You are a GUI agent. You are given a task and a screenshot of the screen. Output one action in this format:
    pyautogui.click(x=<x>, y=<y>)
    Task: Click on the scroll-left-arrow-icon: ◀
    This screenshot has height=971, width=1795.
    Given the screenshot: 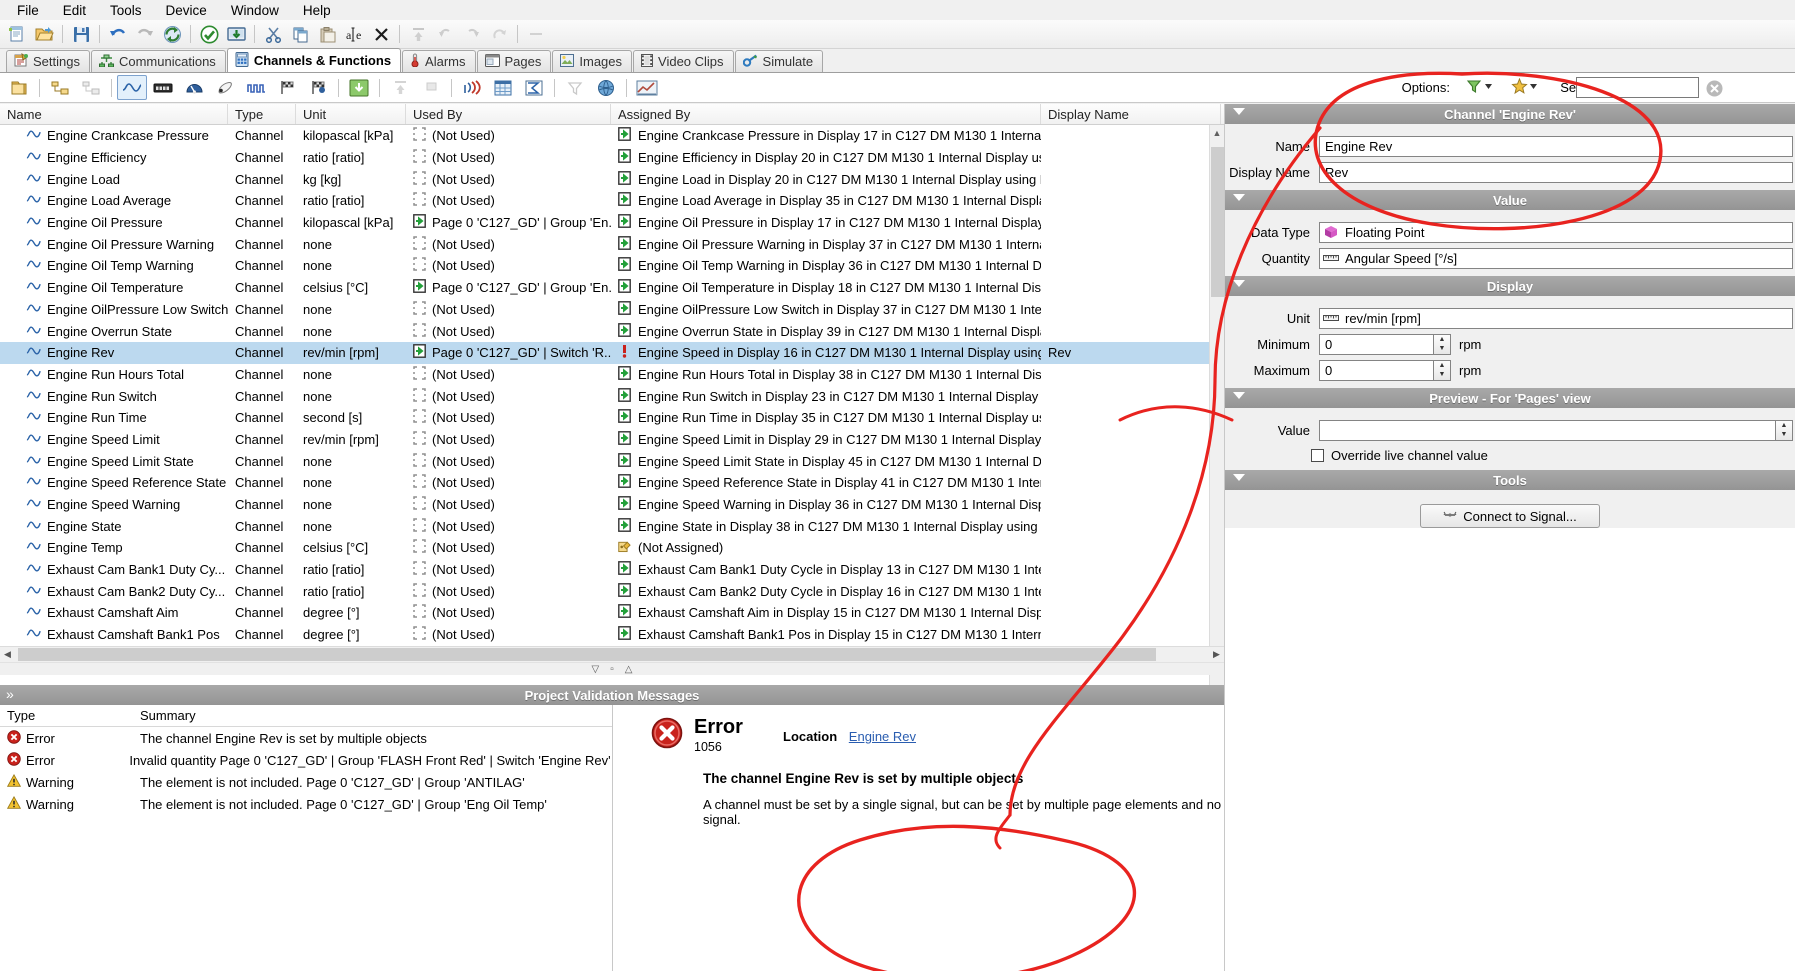 What is the action you would take?
    pyautogui.click(x=7, y=654)
    